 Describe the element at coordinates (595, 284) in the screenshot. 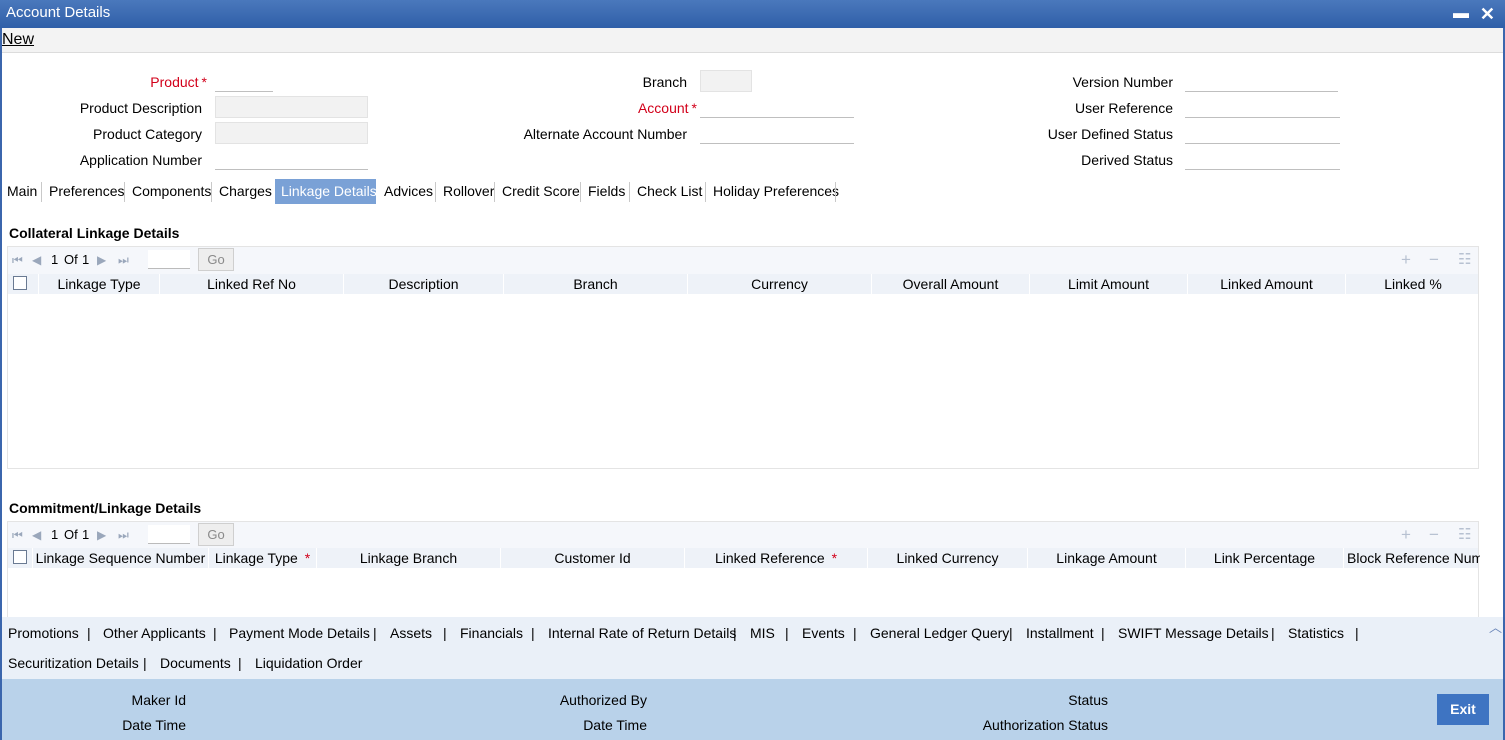

I see `column-header: Branch` at that location.